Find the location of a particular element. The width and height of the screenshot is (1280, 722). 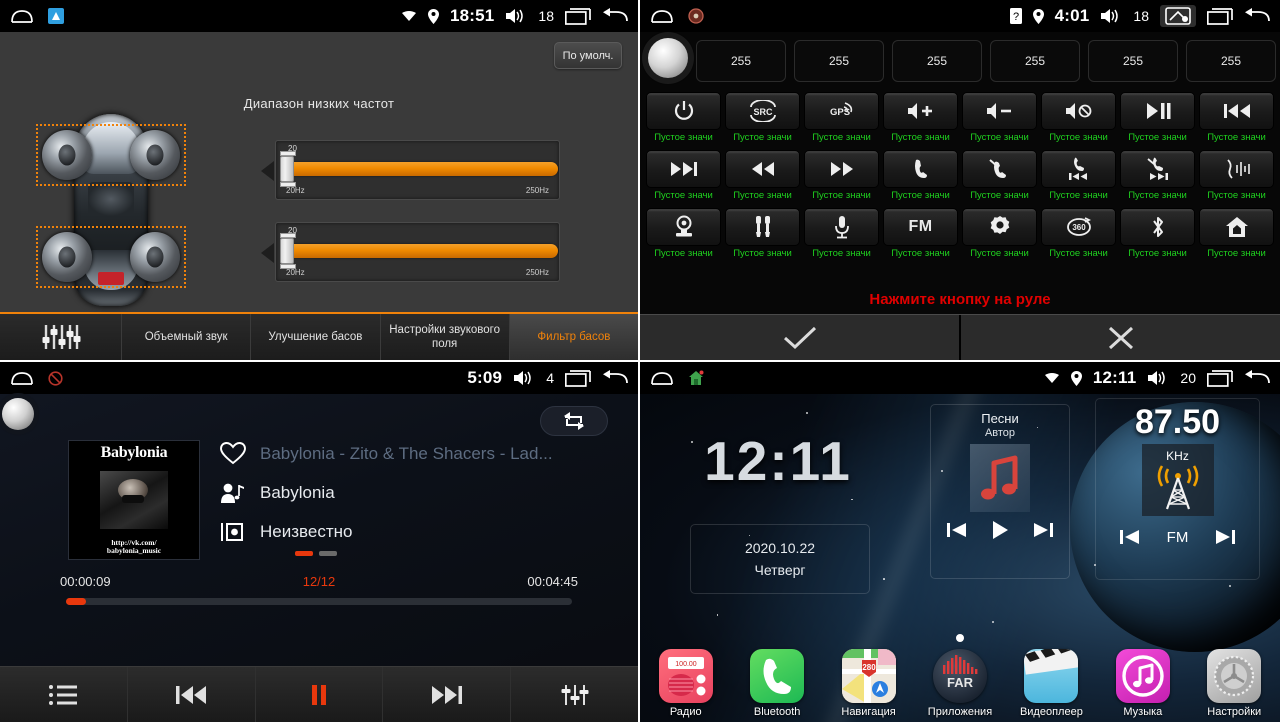

voice-button is located at coordinates (1236, 169).